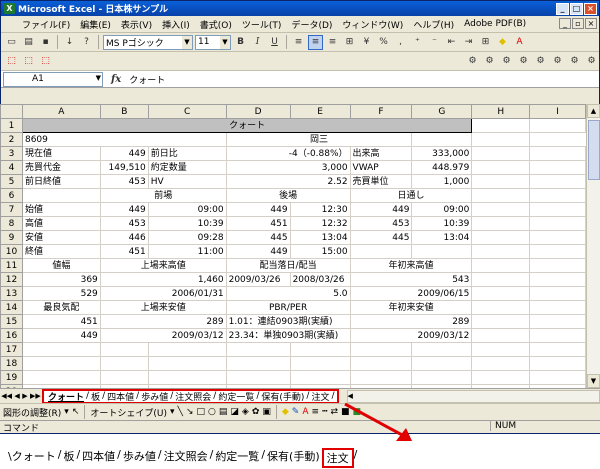  I want to click on cell: 年初来高値, so click(411, 265).